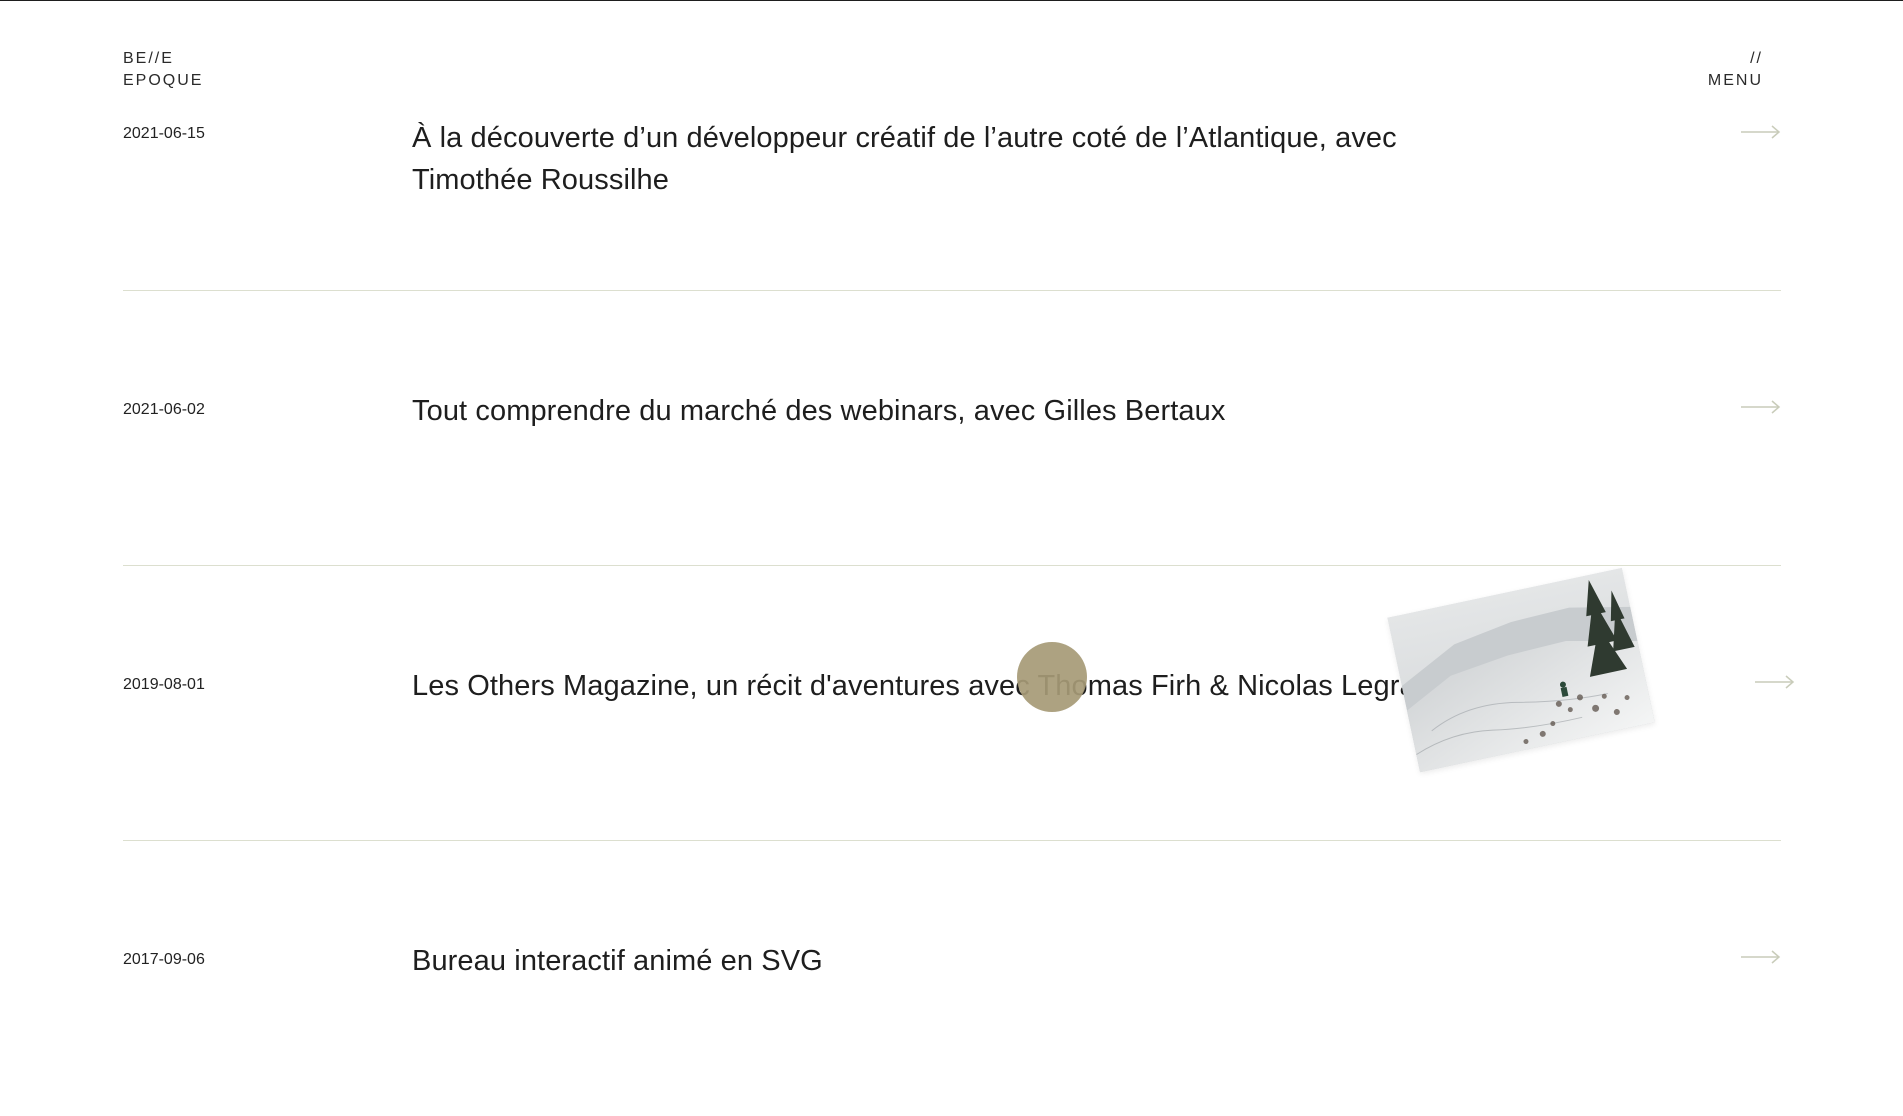  What do you see at coordinates (947, 961) in the screenshot?
I see `article-title: Bureau interactif animé en SVG` at bounding box center [947, 961].